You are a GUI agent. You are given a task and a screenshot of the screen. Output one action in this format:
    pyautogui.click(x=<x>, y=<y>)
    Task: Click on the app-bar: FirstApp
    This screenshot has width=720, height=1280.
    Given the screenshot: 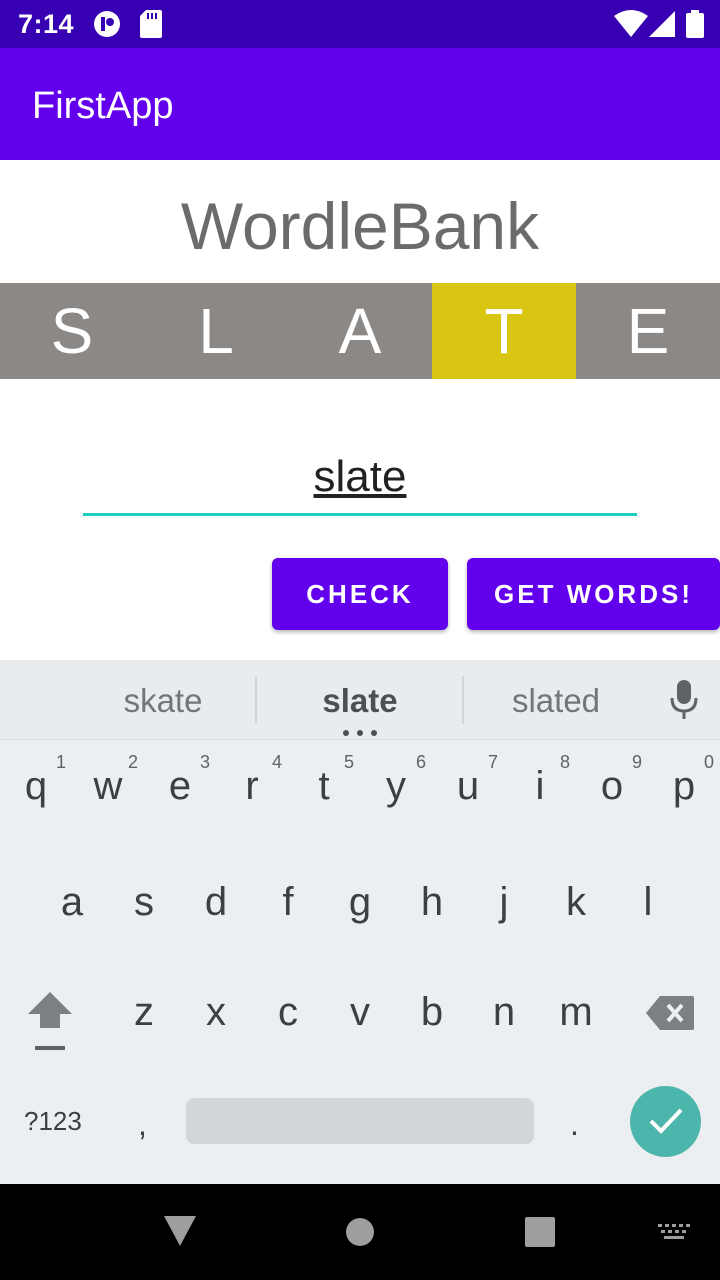 What is the action you would take?
    pyautogui.click(x=360, y=104)
    